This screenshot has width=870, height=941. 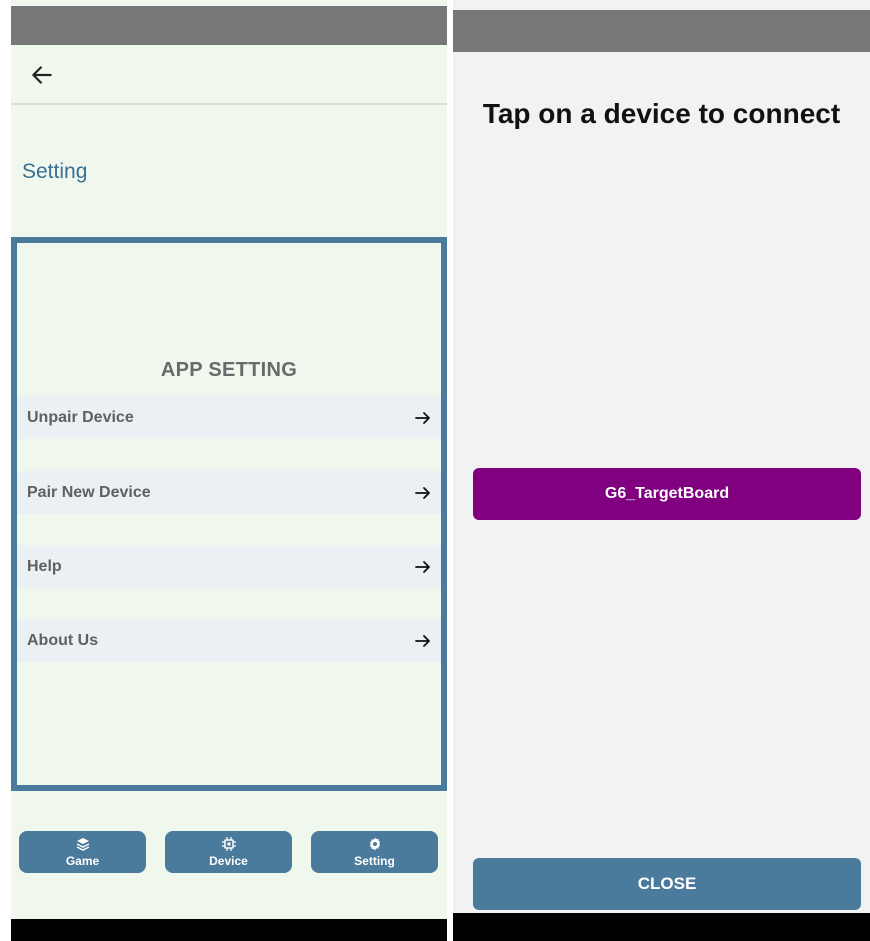 I want to click on menu-item-unpair-device: Unpair Device, so click(x=229, y=417).